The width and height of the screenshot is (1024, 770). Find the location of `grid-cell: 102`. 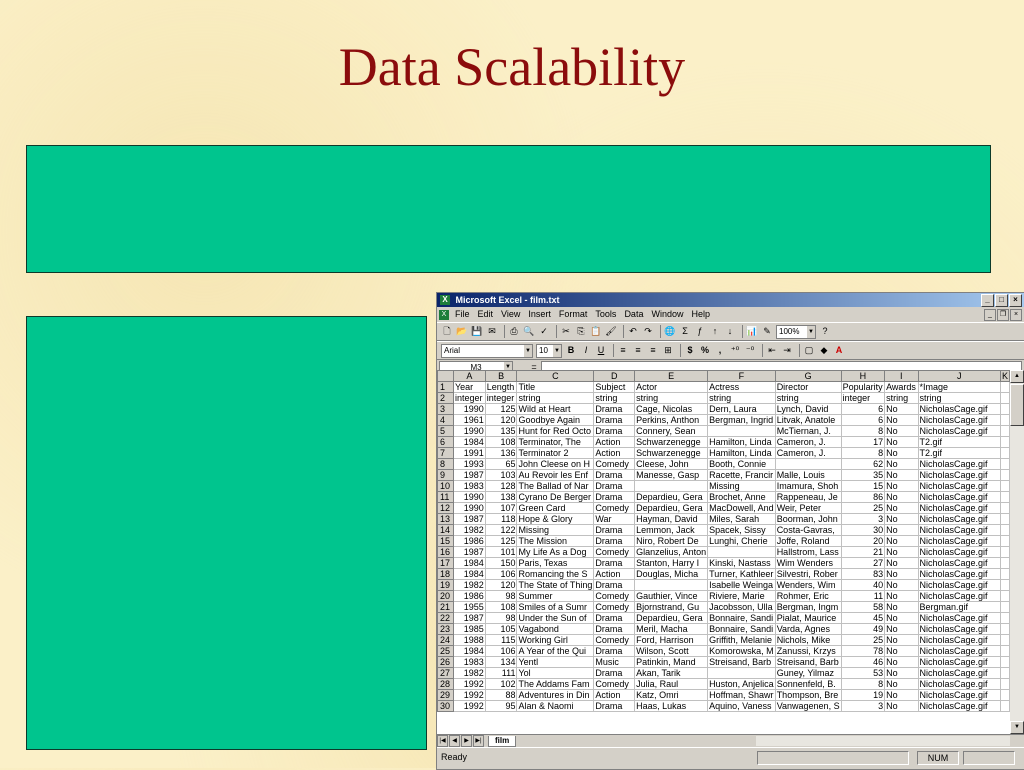

grid-cell: 102 is located at coordinates (501, 684).